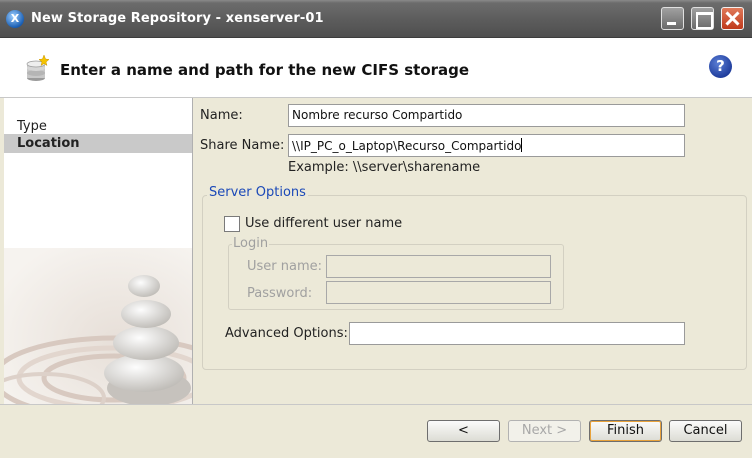 The height and width of the screenshot is (458, 752). Describe the element at coordinates (376, 19) in the screenshot. I see `title-bar: X New Storage Repository - xenserver-01` at that location.